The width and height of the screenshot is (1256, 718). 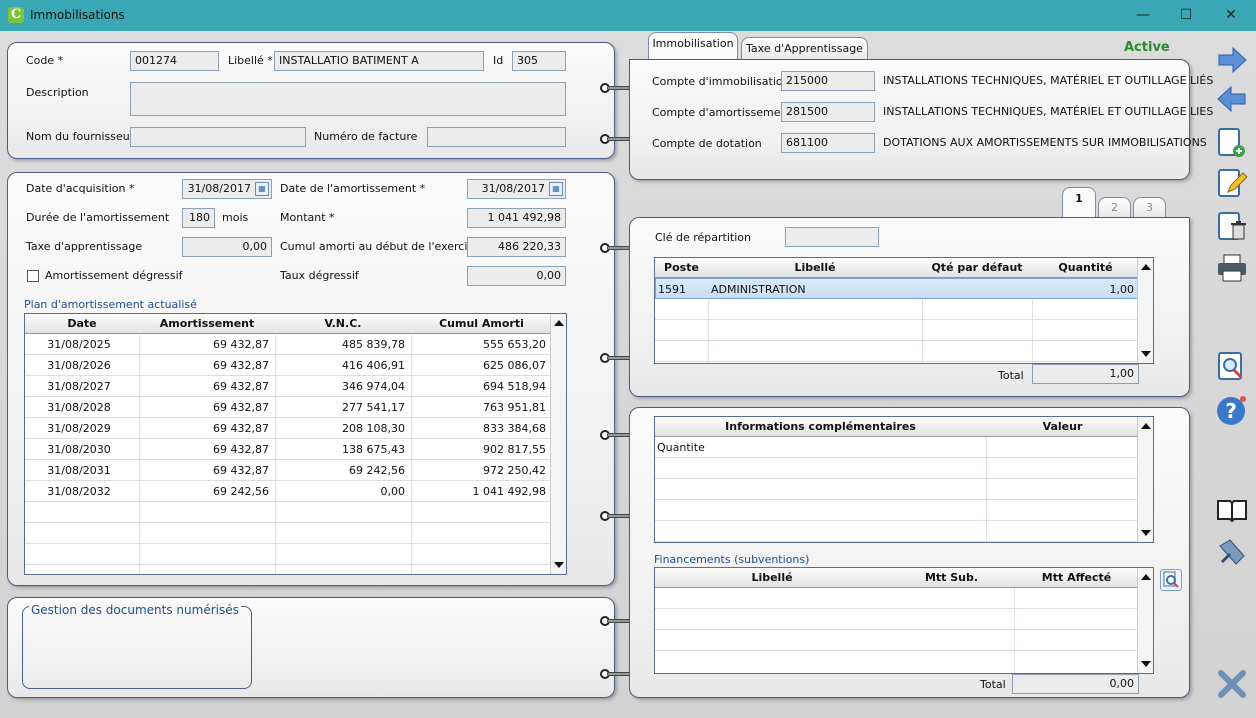 What do you see at coordinates (481, 324) in the screenshot?
I see `col-cumul: Cumul Amorti` at bounding box center [481, 324].